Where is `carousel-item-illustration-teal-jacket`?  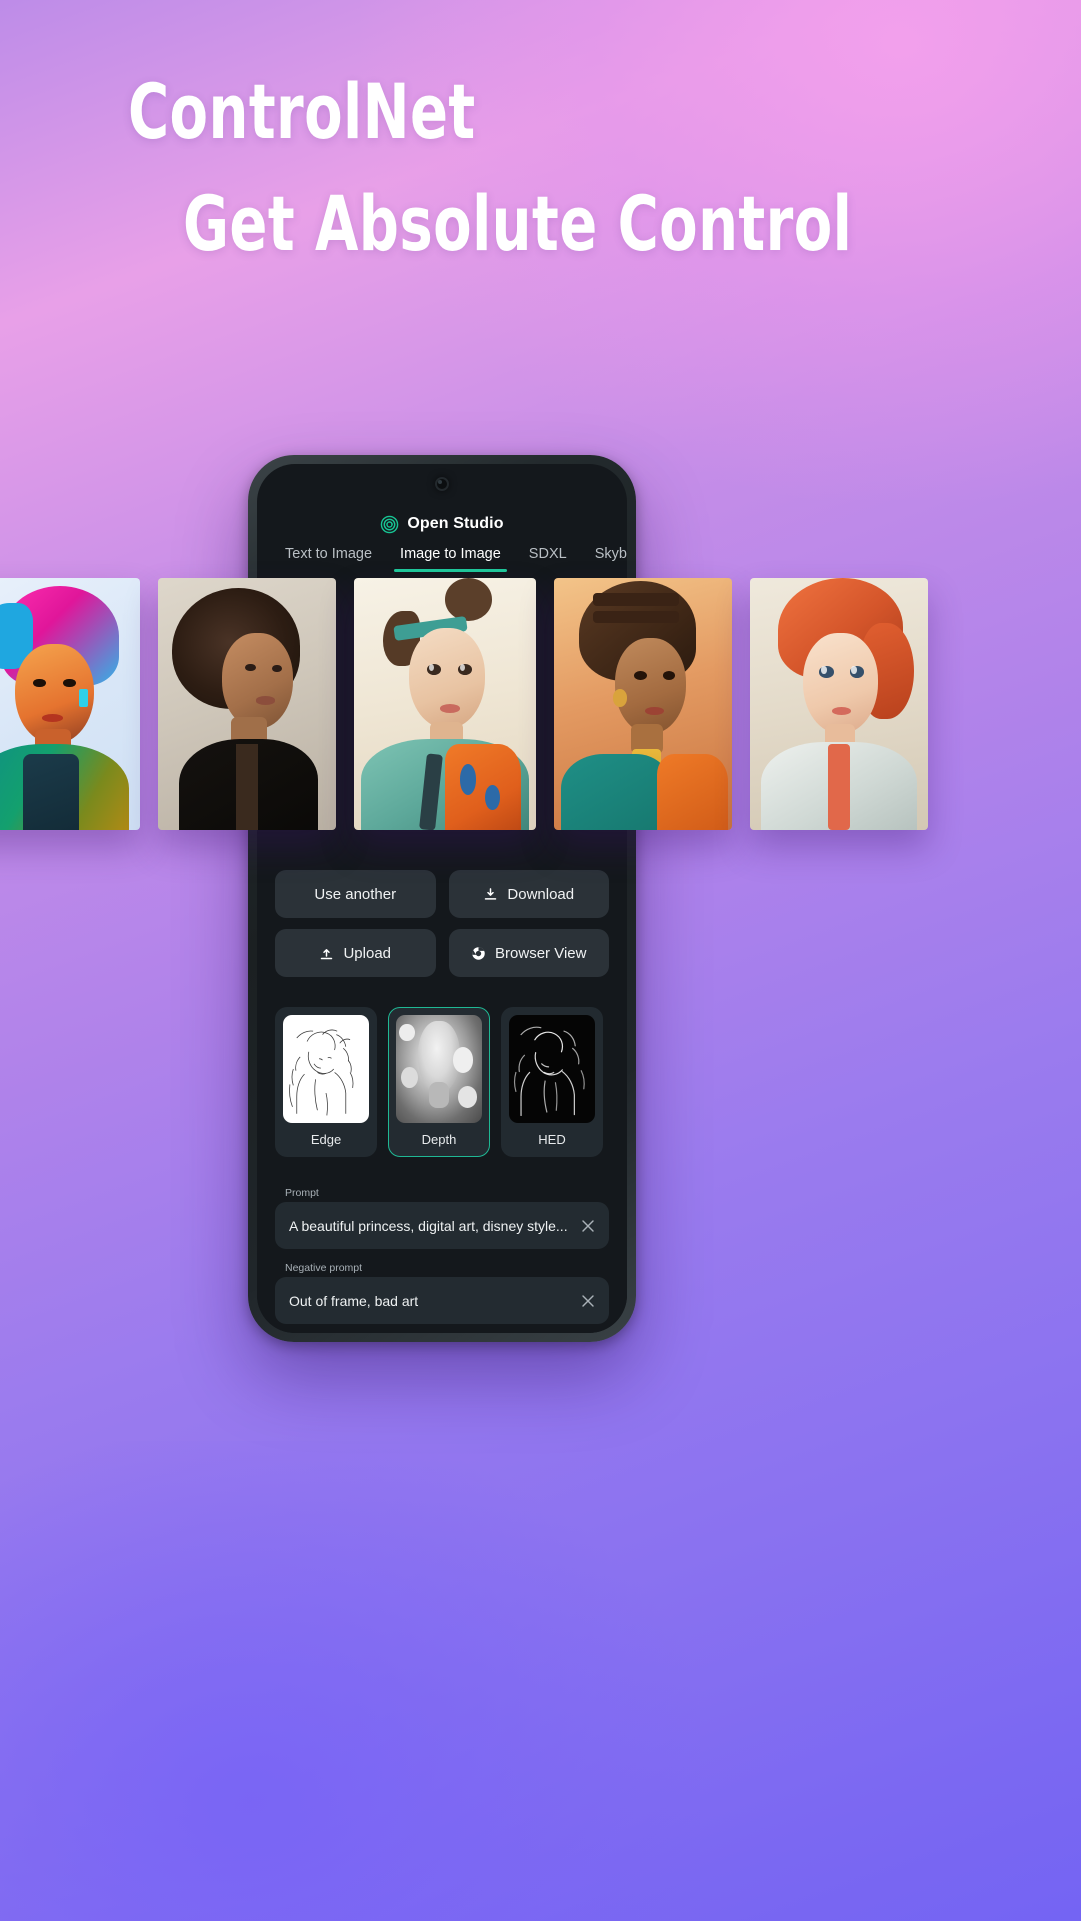 carousel-item-illustration-teal-jacket is located at coordinates (445, 704).